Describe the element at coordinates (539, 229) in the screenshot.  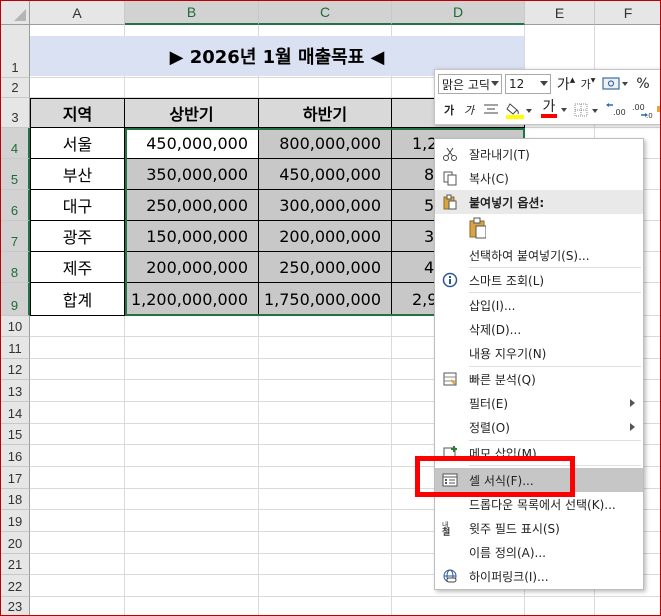
I see `paste-option-button` at that location.